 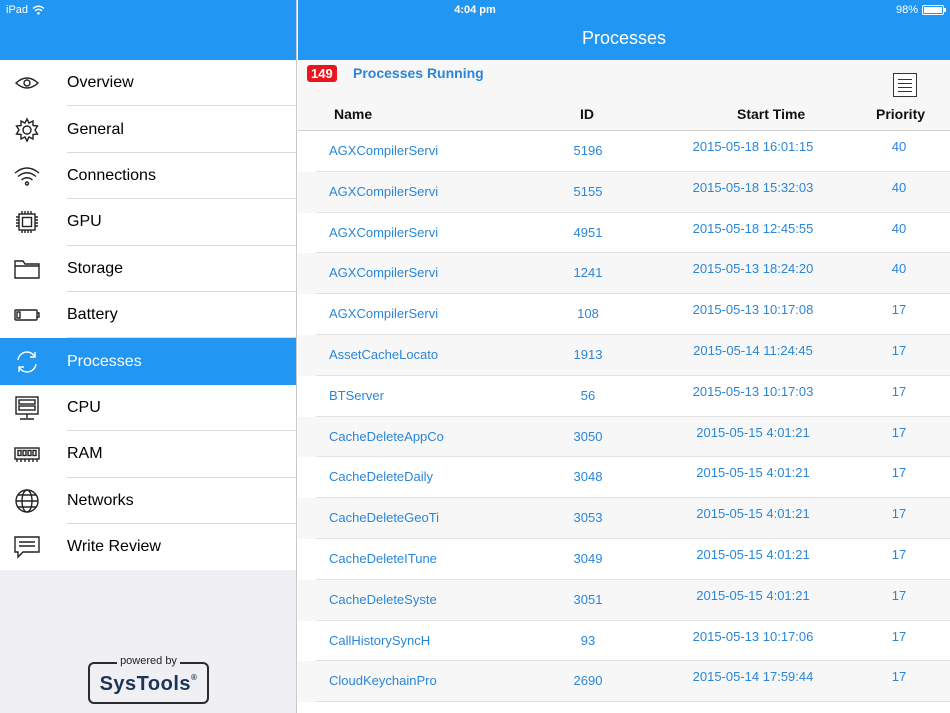 I want to click on gear-icon, so click(x=27, y=130).